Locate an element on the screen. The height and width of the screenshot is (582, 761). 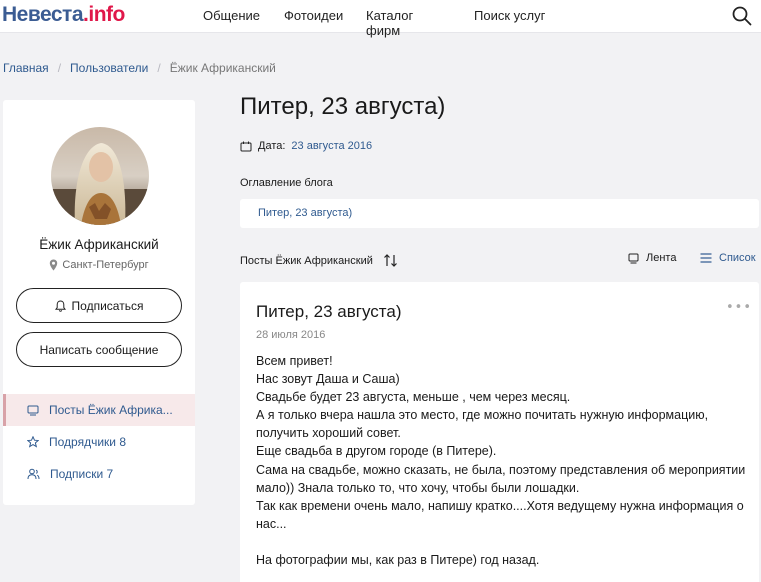
nav-item-catalog: Каталог фирм is located at coordinates (389, 23).